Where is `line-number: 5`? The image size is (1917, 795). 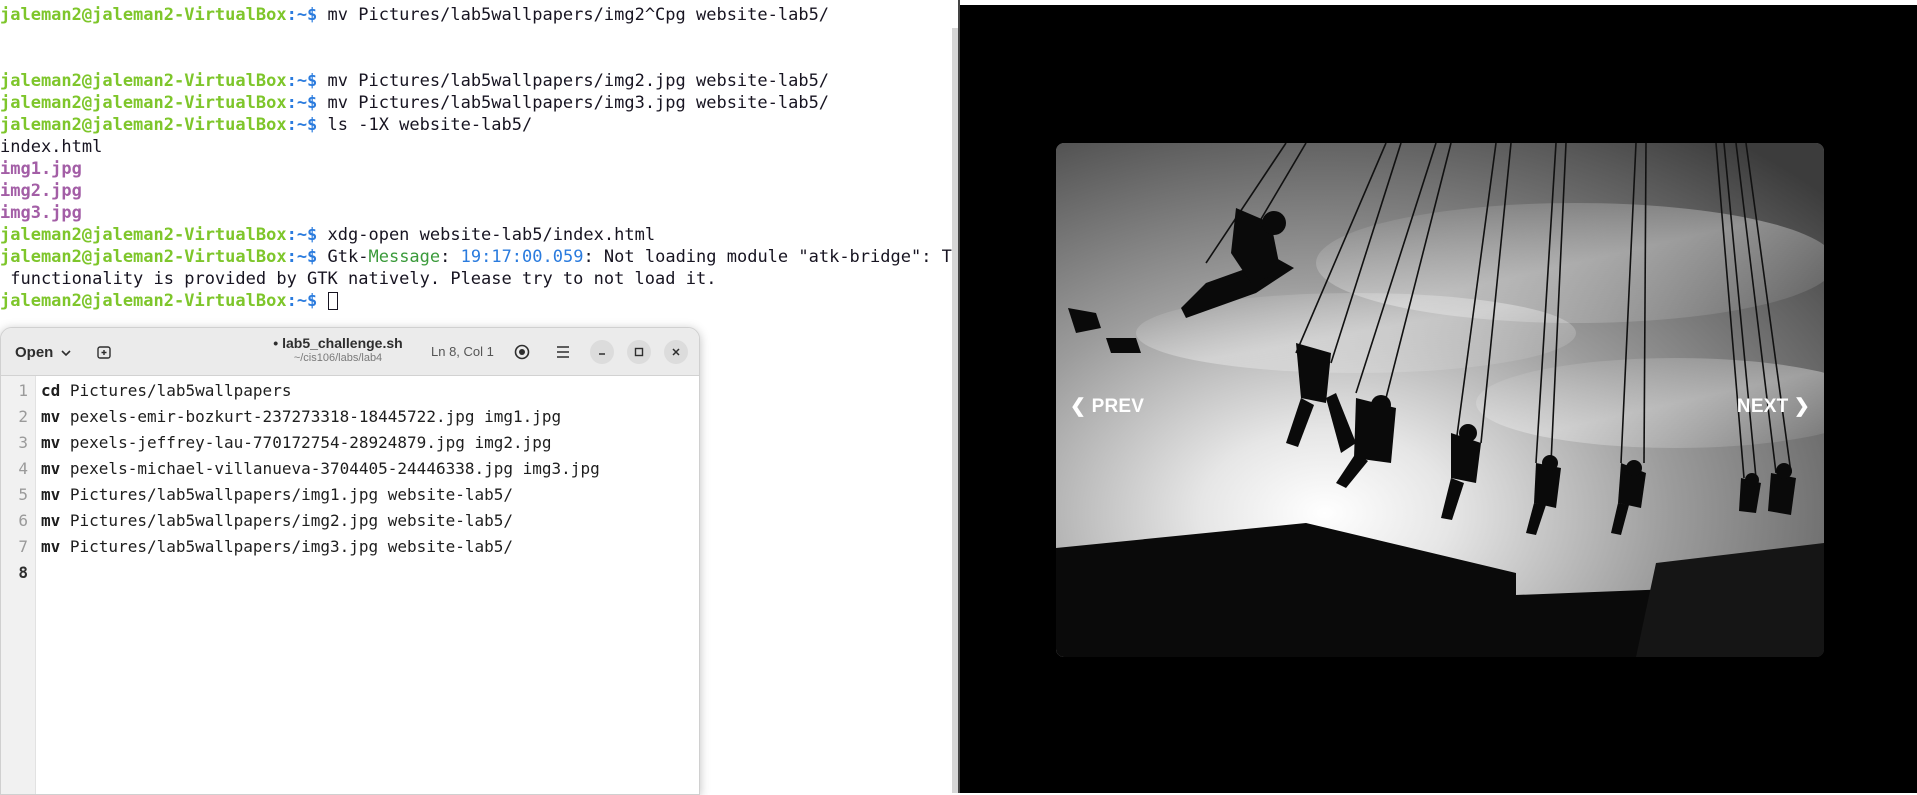
line-number: 5 is located at coordinates (23, 494).